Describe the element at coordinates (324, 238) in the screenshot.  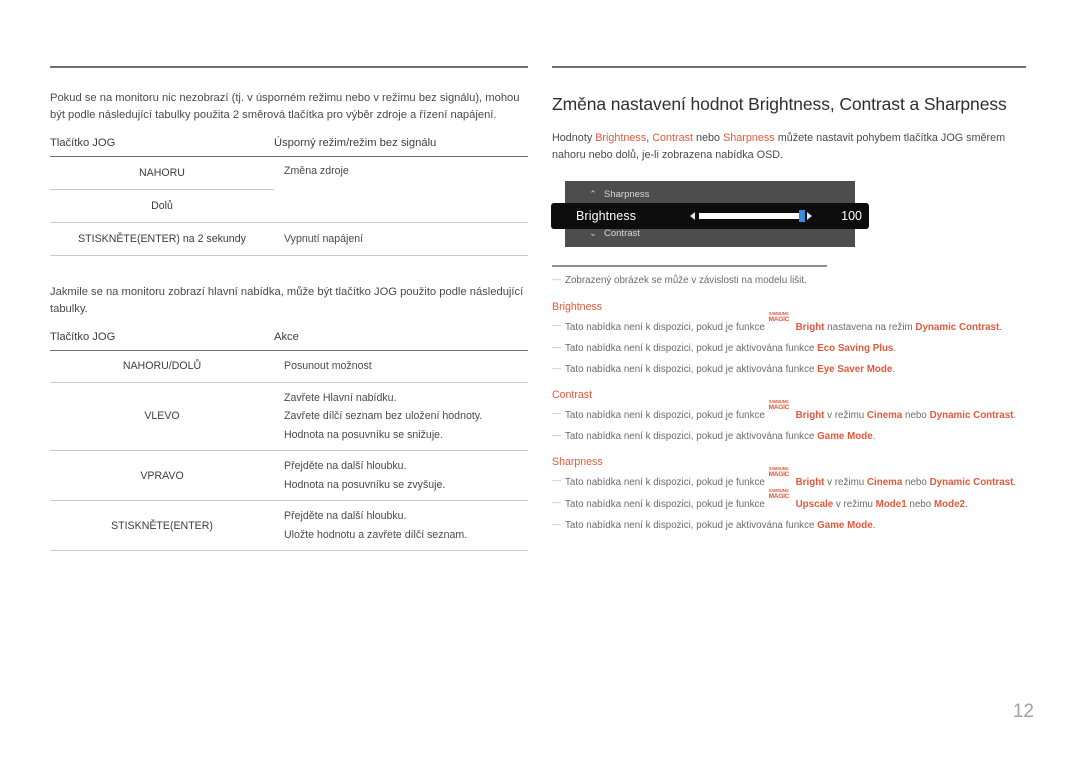
I see `cell-value: Vypnutí napájení` at that location.